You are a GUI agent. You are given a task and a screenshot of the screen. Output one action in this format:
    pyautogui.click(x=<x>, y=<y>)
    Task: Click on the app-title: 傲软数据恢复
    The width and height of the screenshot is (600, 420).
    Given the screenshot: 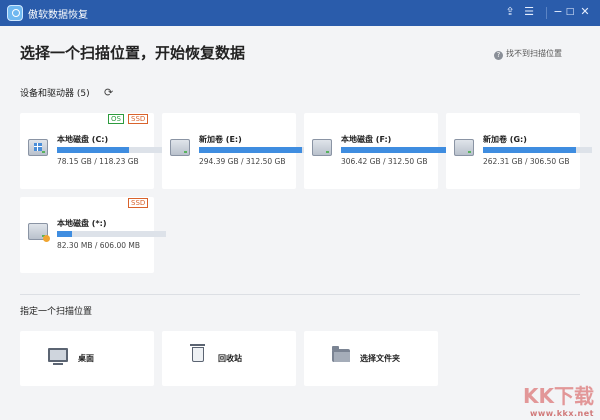 What is the action you would take?
    pyautogui.click(x=58, y=15)
    